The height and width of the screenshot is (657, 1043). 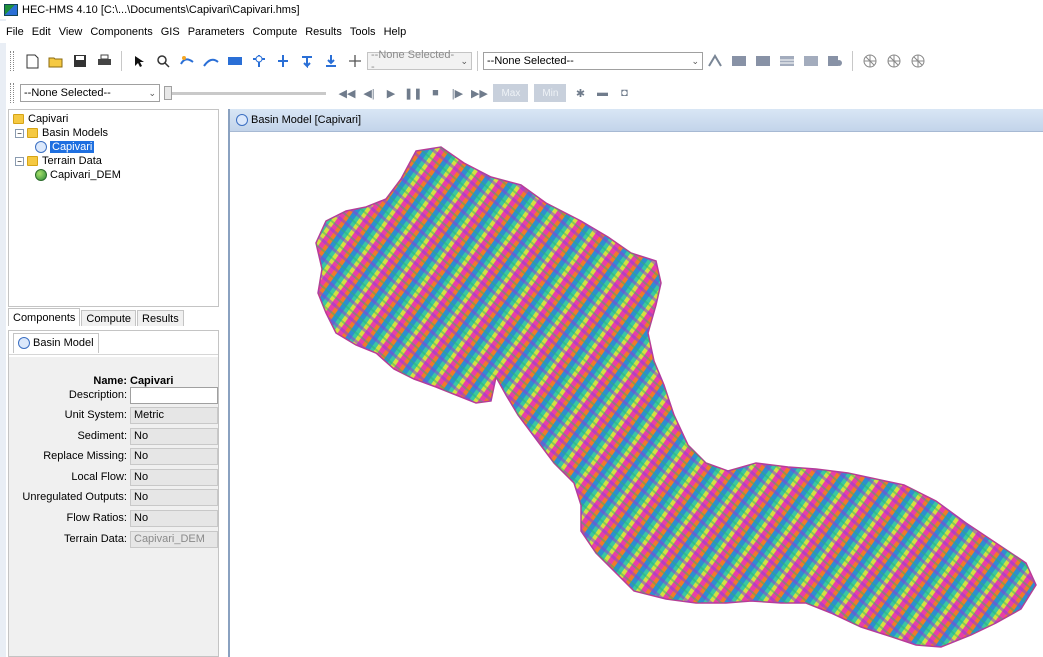 What do you see at coordinates (511, 93) in the screenshot?
I see `max-button: Max` at bounding box center [511, 93].